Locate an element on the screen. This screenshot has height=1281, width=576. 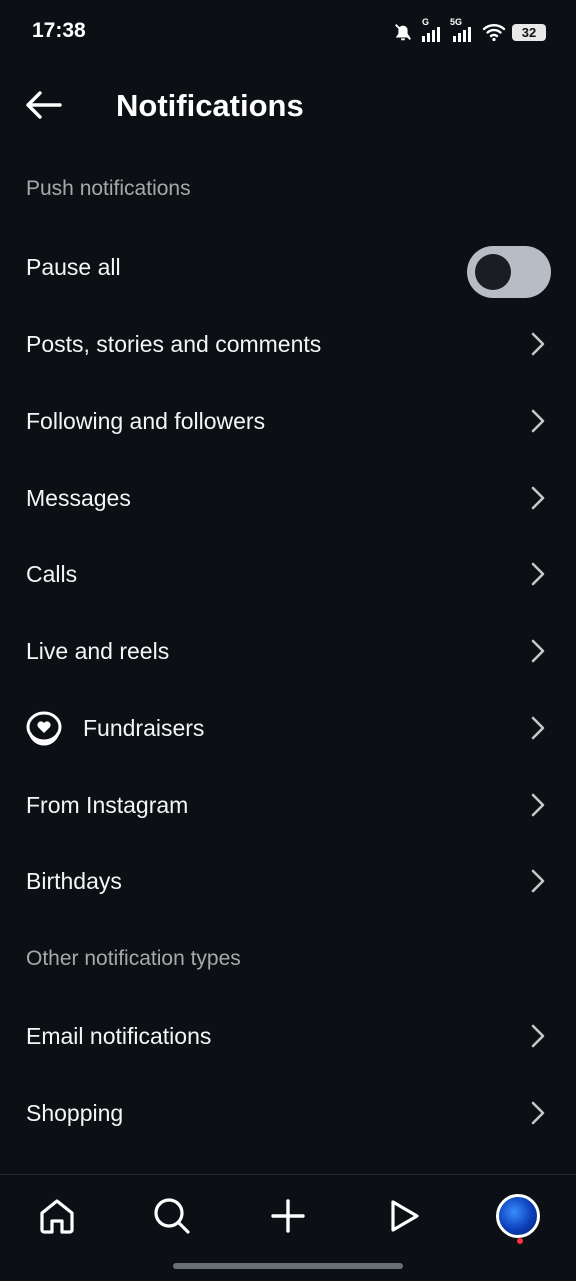
nav-search-button is located at coordinates (172, 1216).